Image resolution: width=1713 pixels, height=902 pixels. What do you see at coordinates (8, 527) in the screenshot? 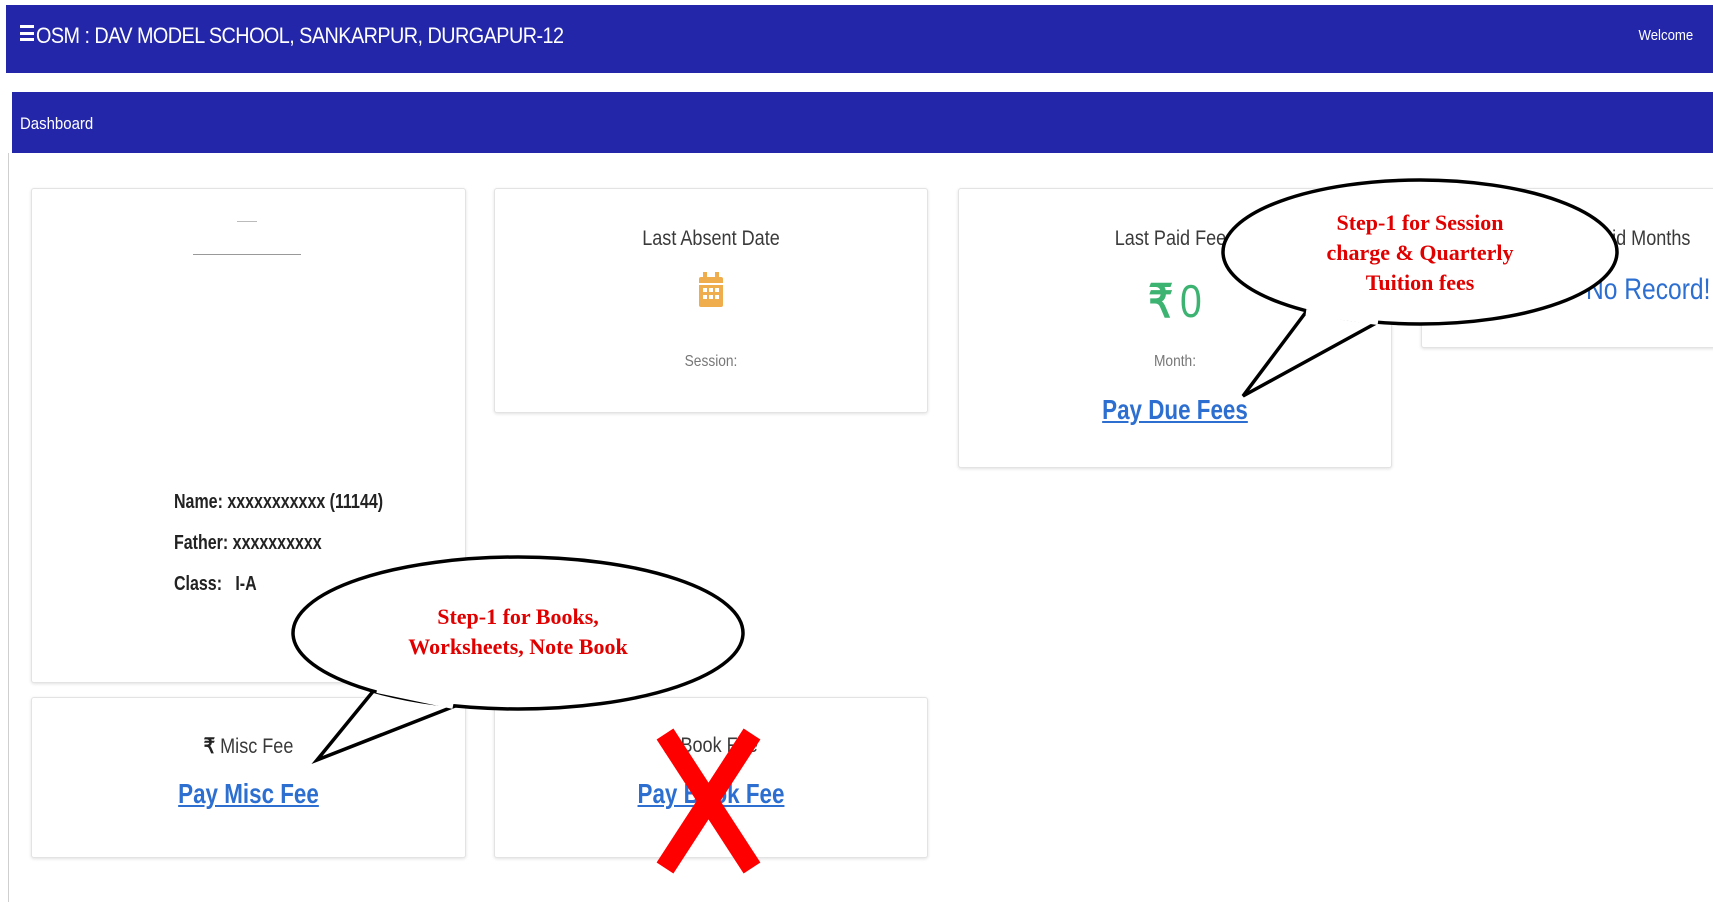
I see `content-left-border` at bounding box center [8, 527].